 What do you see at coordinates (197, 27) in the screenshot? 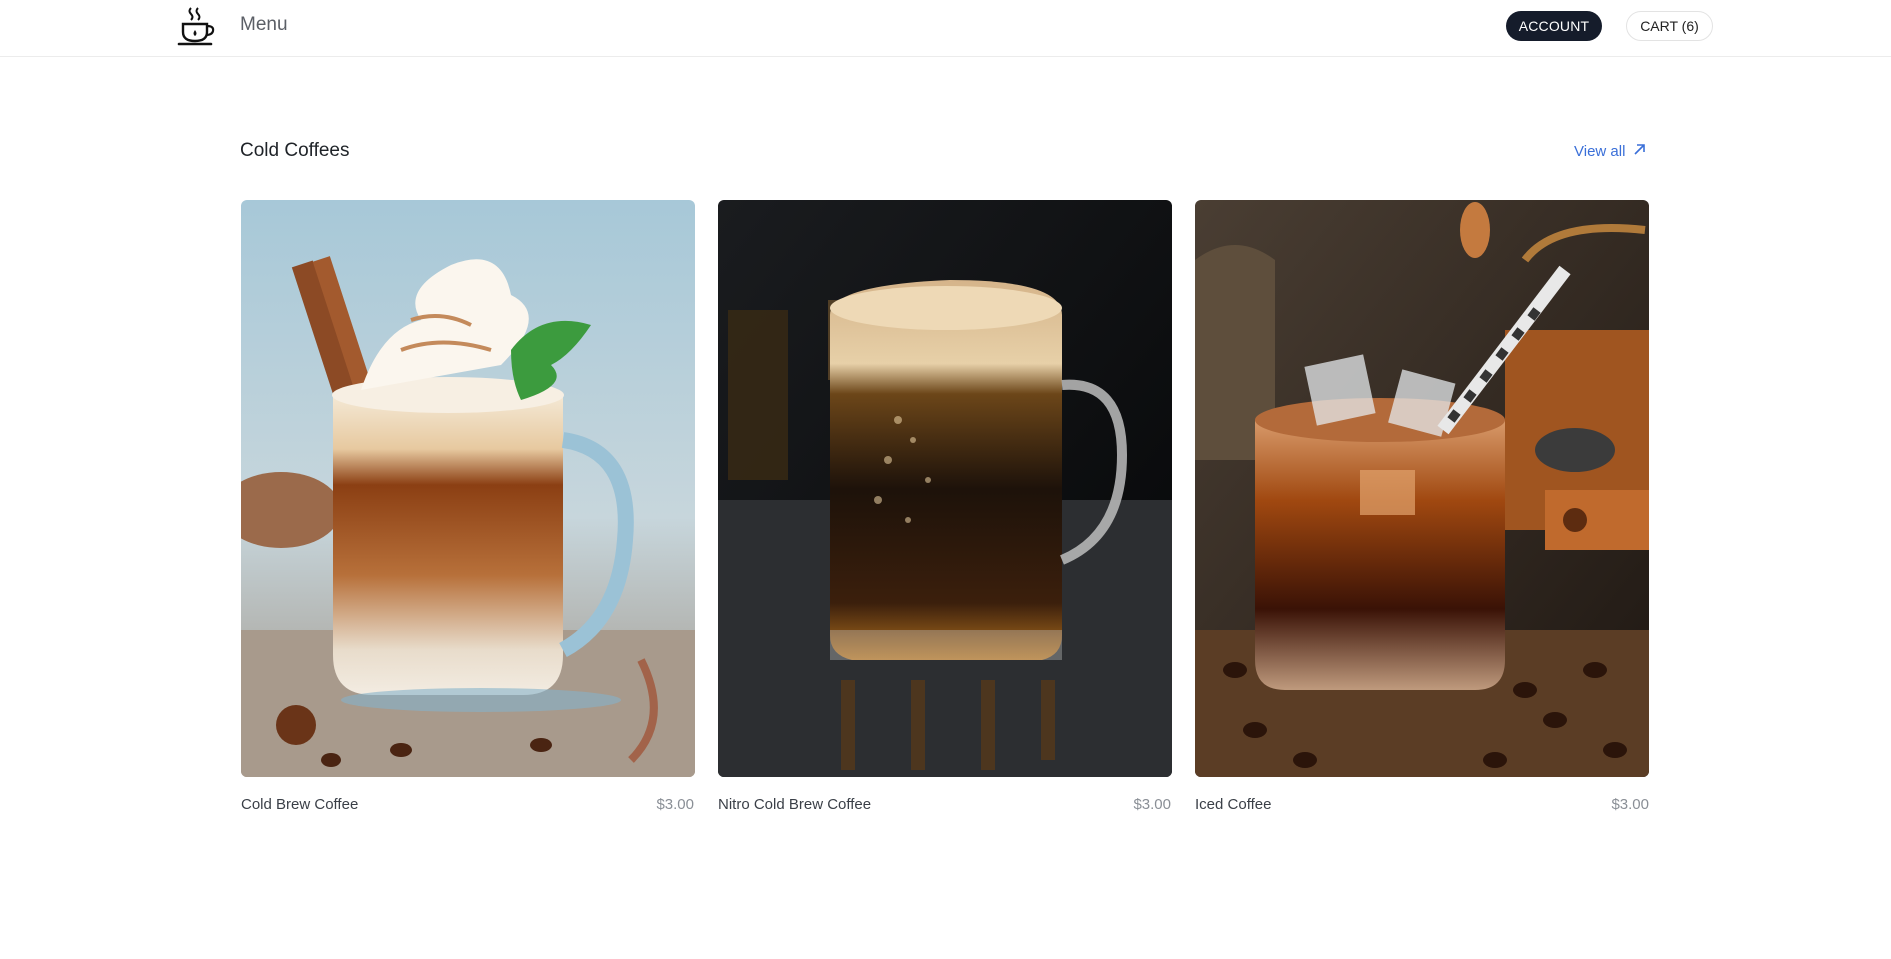
I see `coffee-cup-icon` at bounding box center [197, 27].